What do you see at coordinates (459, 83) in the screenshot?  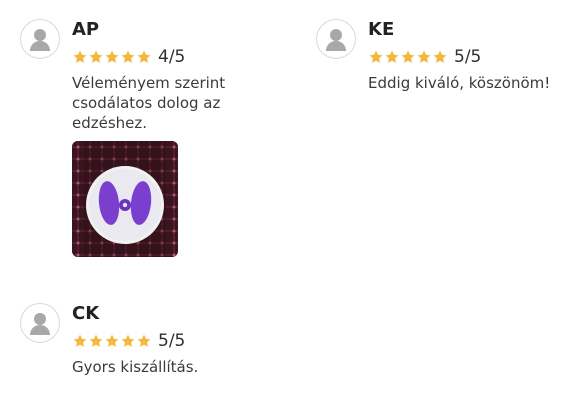 I see `review-text: Eddig kiváló, köszönöm!` at bounding box center [459, 83].